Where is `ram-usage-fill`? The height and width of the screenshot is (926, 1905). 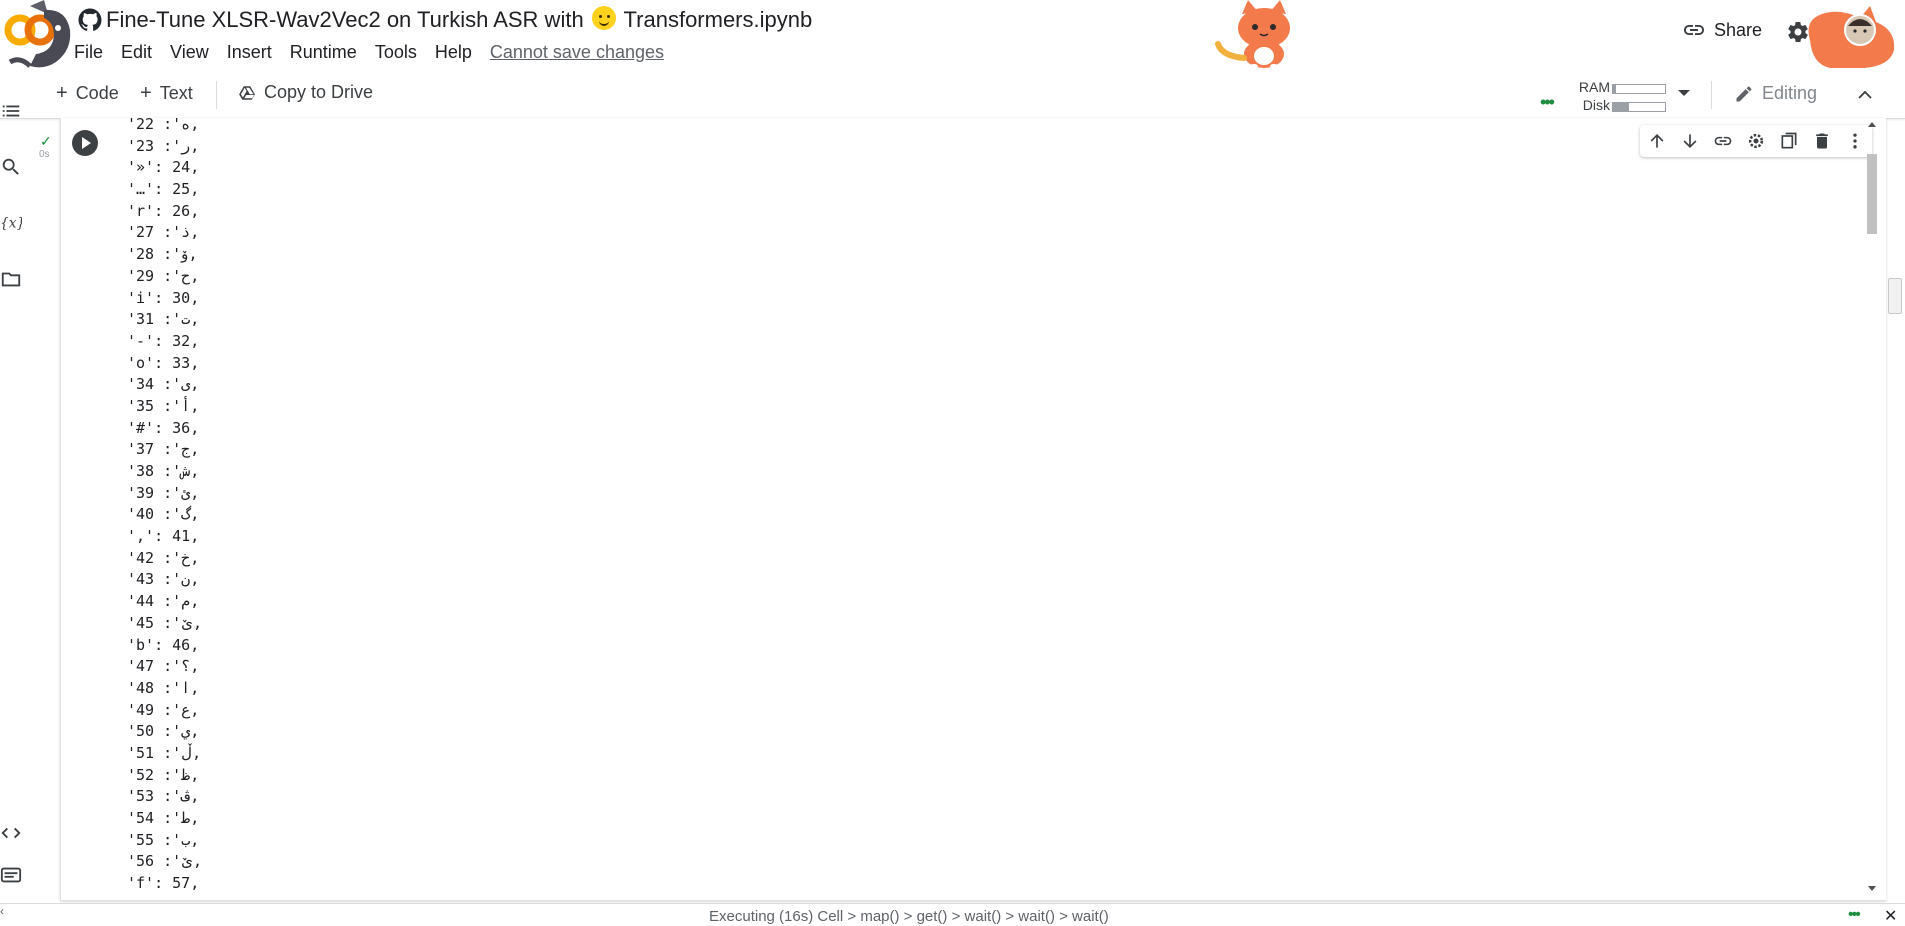
ram-usage-fill is located at coordinates (1614, 89).